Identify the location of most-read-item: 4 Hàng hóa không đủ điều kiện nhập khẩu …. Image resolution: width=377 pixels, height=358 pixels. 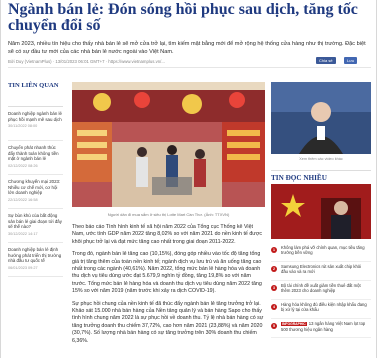
(321, 309).